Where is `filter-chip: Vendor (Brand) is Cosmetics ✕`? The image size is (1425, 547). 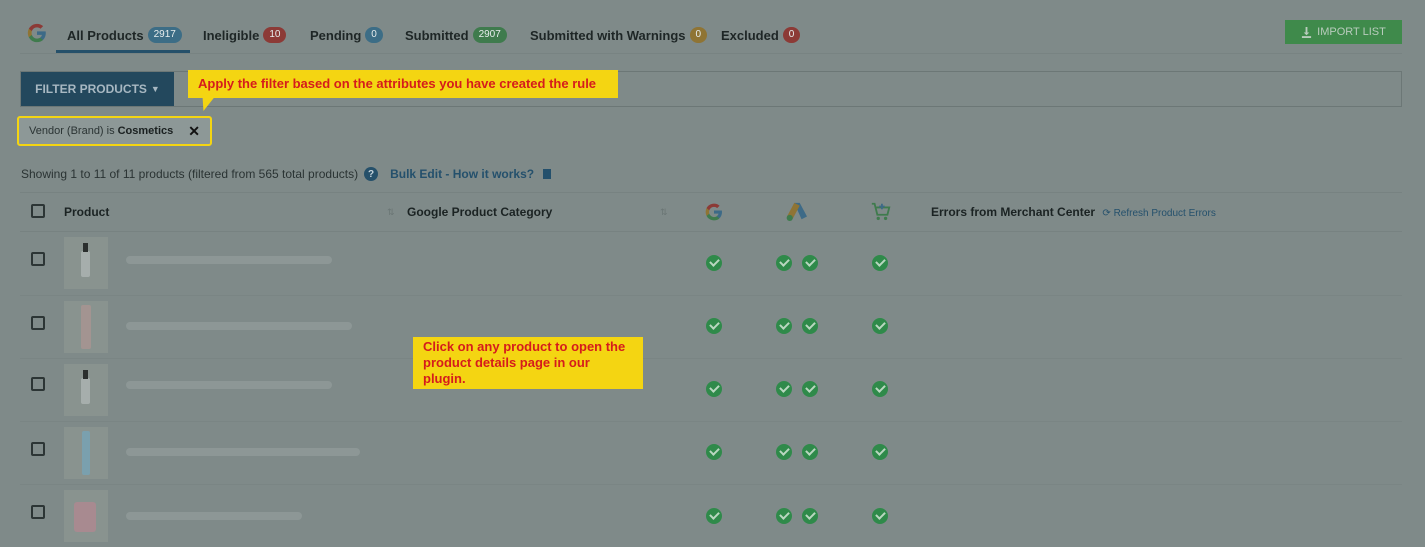 filter-chip: Vendor (Brand) is Cosmetics ✕ is located at coordinates (114, 131).